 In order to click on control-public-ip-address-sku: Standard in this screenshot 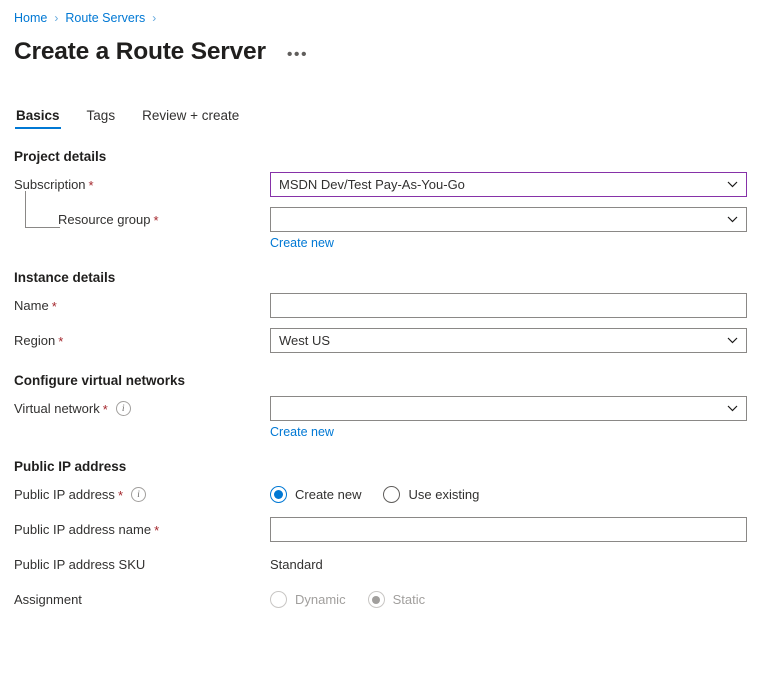, I will do `click(508, 564)`.